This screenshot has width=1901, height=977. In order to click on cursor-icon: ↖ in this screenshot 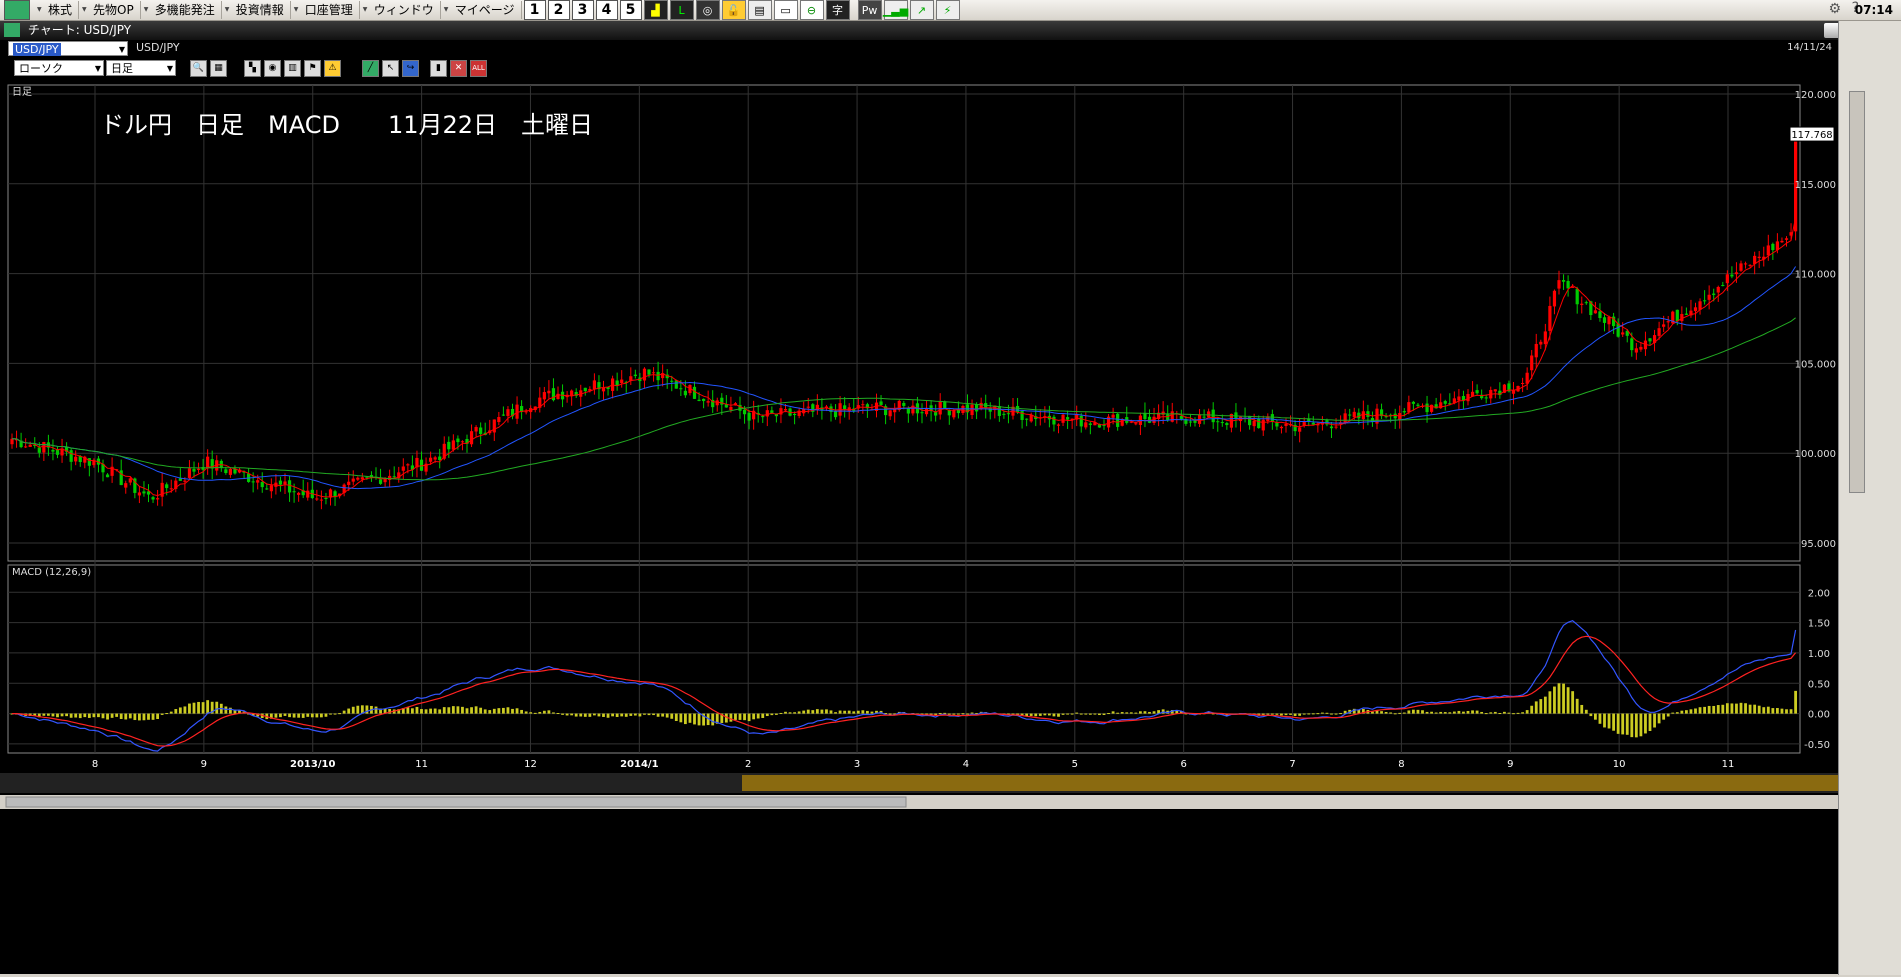, I will do `click(390, 68)`.